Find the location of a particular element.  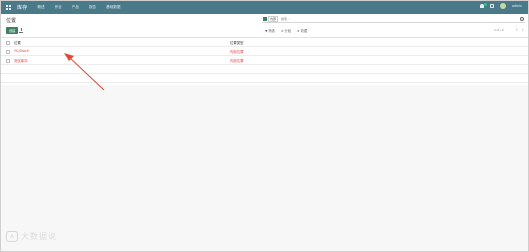

watermark: ᗑ 大数据说 is located at coordinates (31, 236).